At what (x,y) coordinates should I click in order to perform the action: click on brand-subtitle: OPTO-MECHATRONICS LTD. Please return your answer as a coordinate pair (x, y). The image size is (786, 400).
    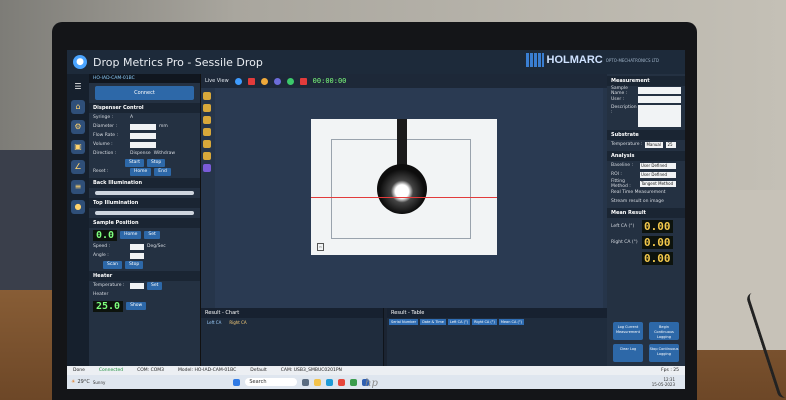
    Looking at the image, I should click on (632, 60).